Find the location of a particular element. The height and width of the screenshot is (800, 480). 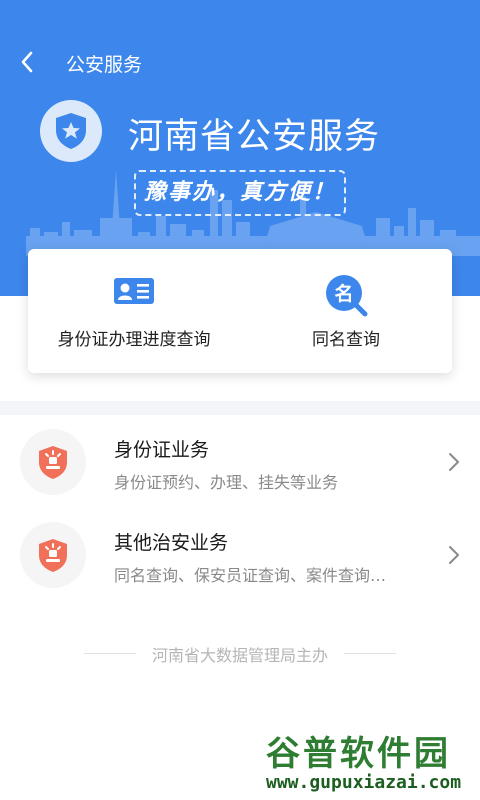

service-title: 其他治安业务 is located at coordinates (171, 543).